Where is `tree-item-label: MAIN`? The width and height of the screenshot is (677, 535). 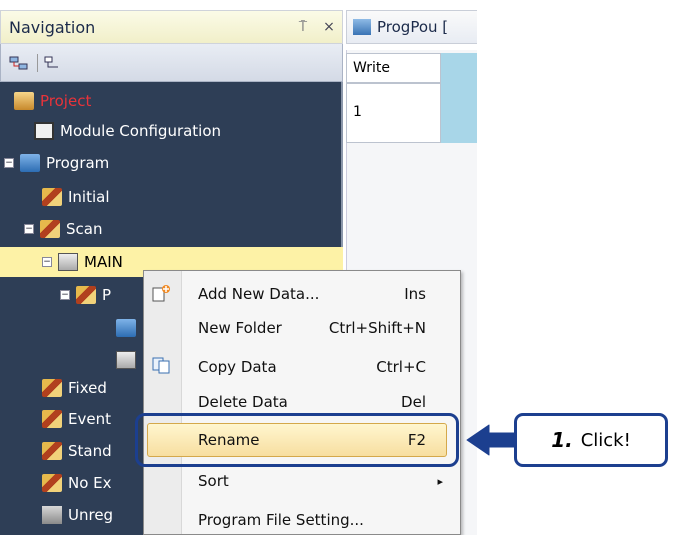 tree-item-label: MAIN is located at coordinates (103, 262).